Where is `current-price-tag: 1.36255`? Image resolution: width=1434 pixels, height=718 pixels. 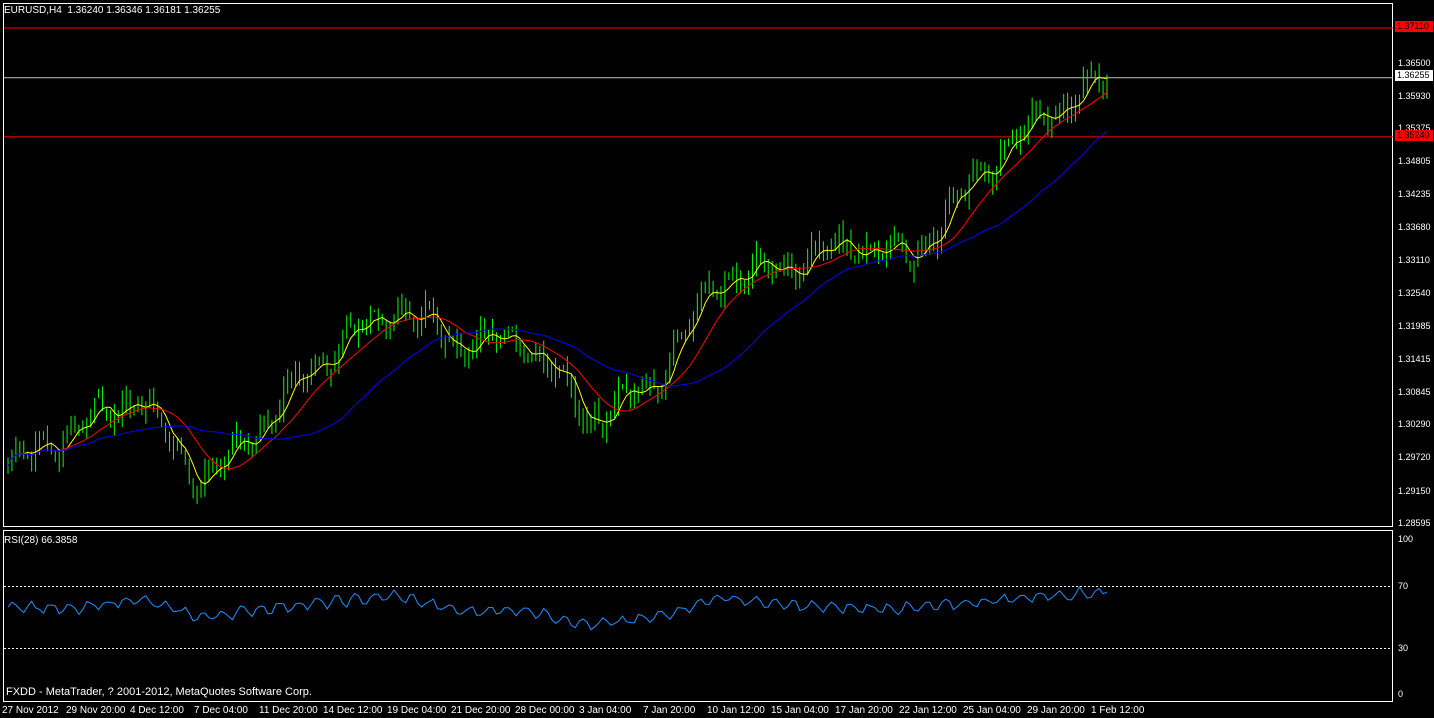
current-price-tag: 1.36255 is located at coordinates (1414, 75).